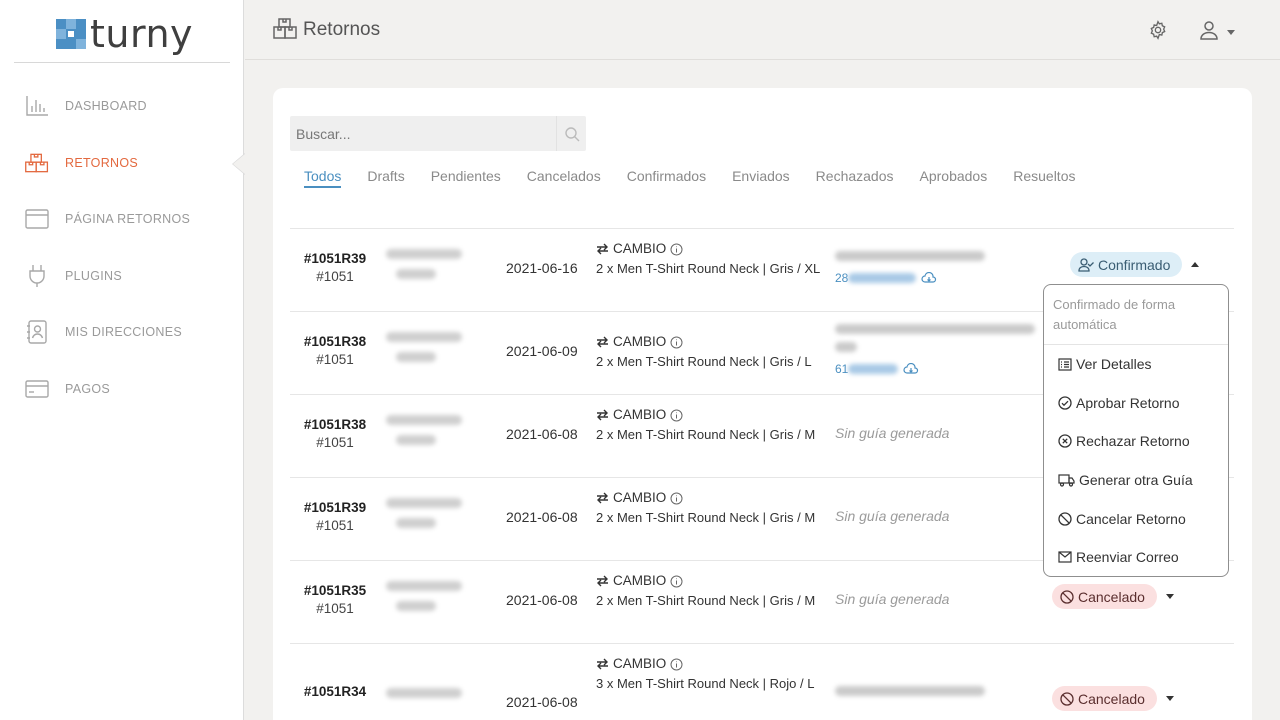 This screenshot has width=1280, height=720. What do you see at coordinates (542, 351) in the screenshot?
I see `return-date: 2021-06-09` at bounding box center [542, 351].